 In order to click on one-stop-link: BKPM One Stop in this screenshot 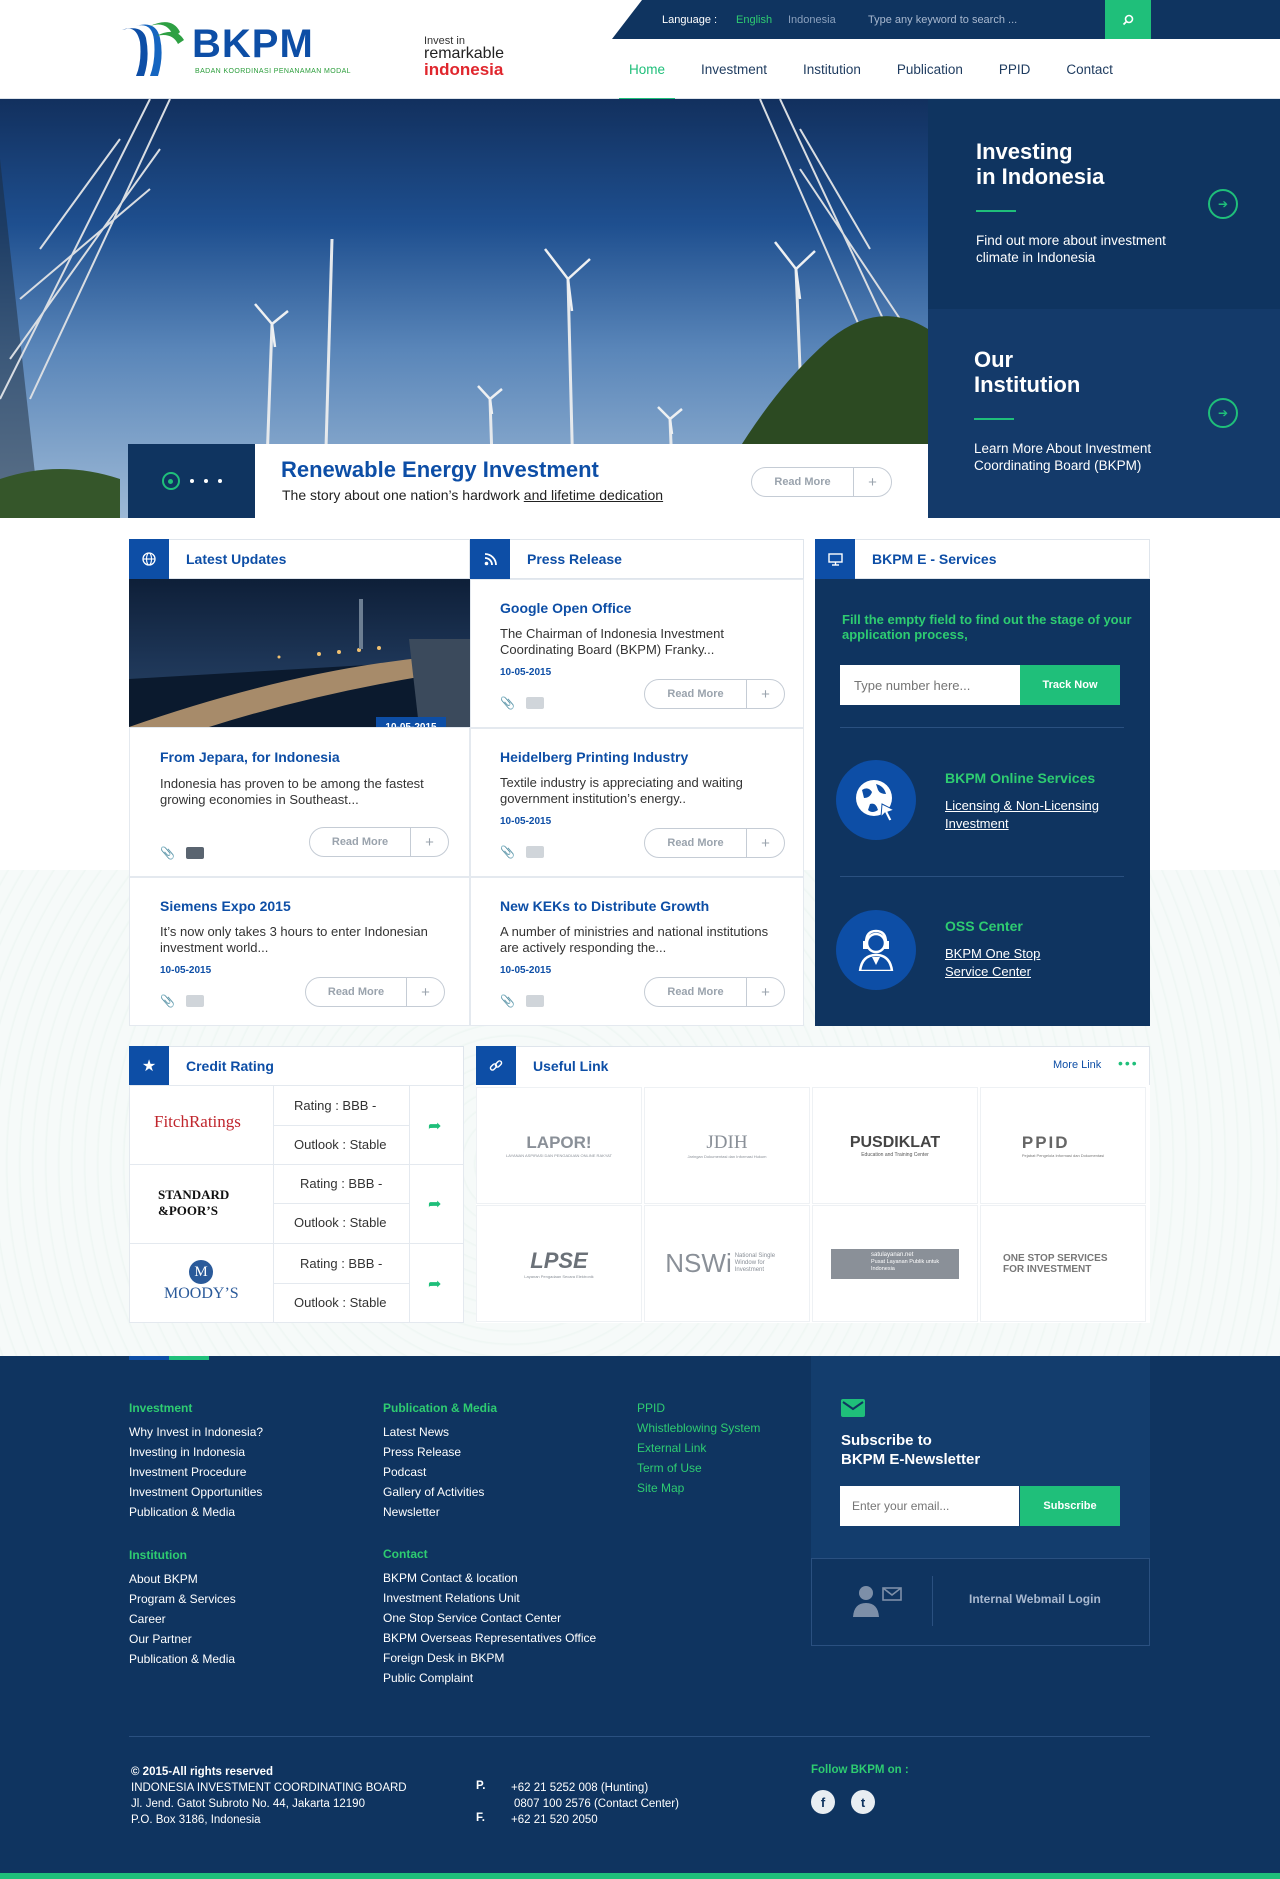, I will do `click(992, 953)`.